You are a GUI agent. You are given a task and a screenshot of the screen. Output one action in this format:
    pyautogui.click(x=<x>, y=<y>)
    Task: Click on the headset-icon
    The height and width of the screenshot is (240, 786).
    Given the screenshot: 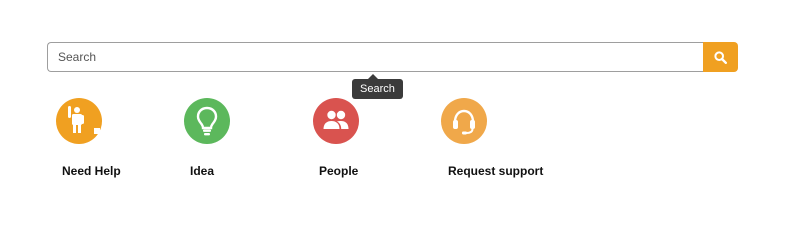 What is the action you would take?
    pyautogui.click(x=464, y=121)
    